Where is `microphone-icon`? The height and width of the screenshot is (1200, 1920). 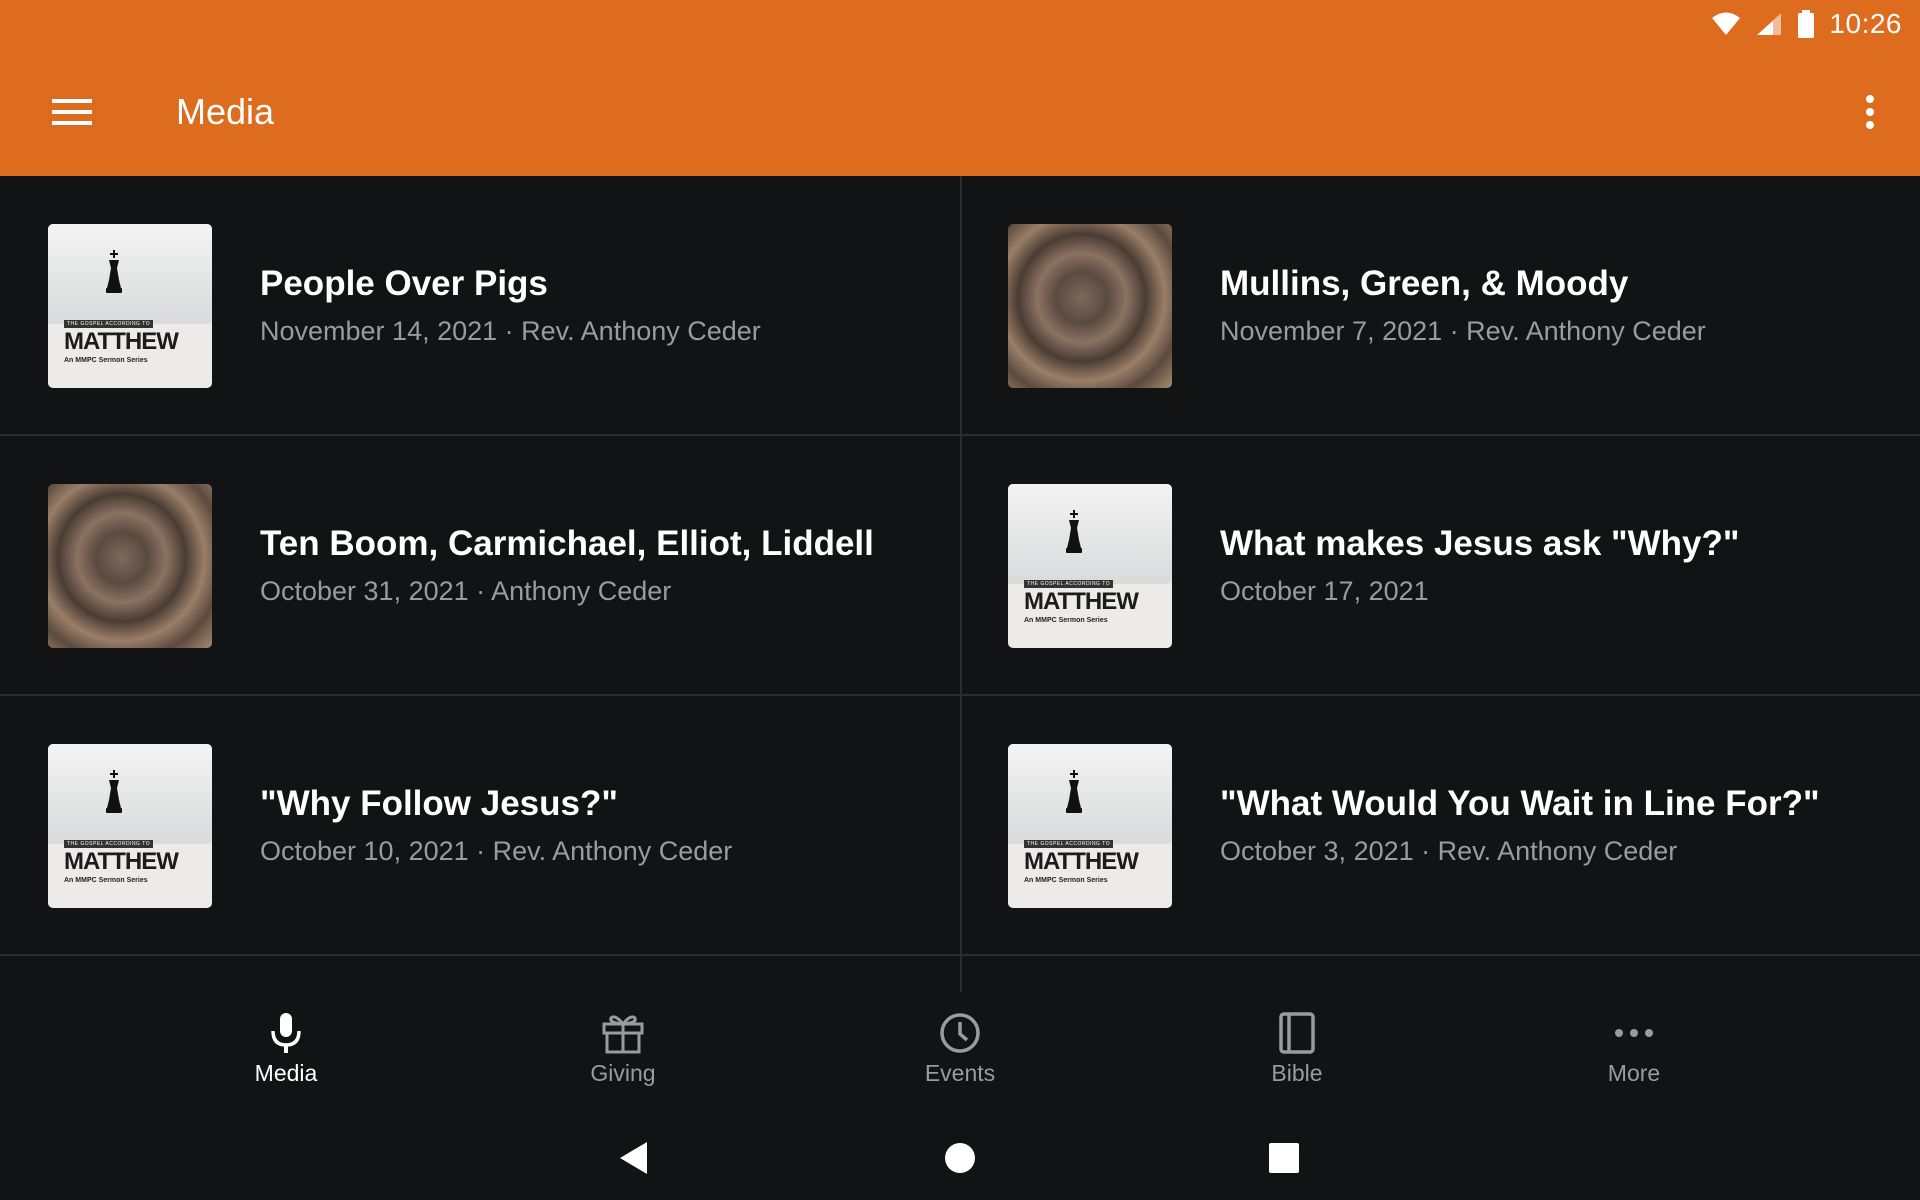 microphone-icon is located at coordinates (286, 1033).